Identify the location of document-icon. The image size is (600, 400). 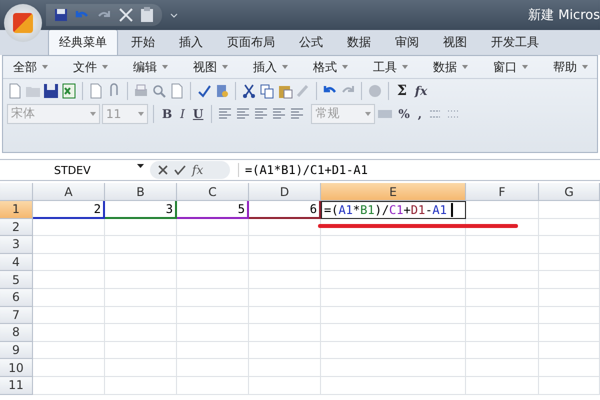
(96, 90).